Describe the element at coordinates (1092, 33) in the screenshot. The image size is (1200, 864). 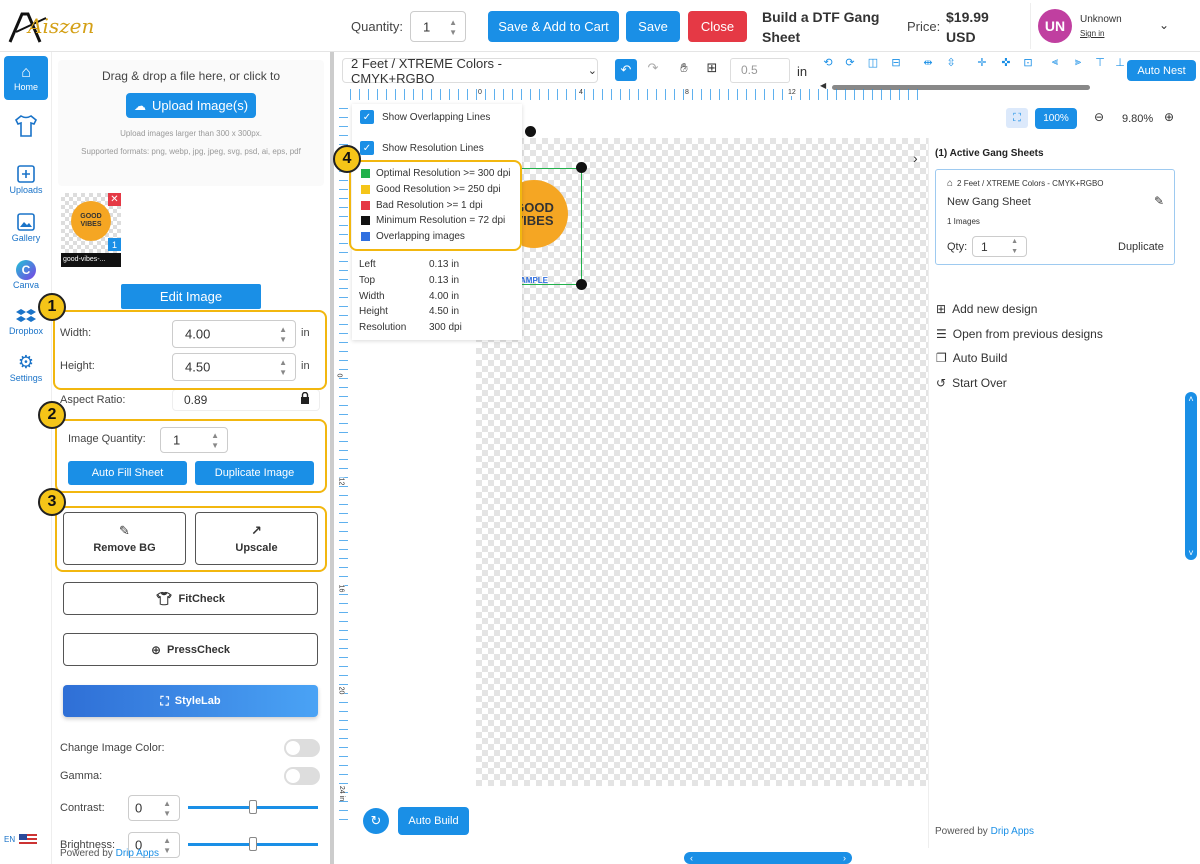
I see `sign-in-link: Sign in` at that location.